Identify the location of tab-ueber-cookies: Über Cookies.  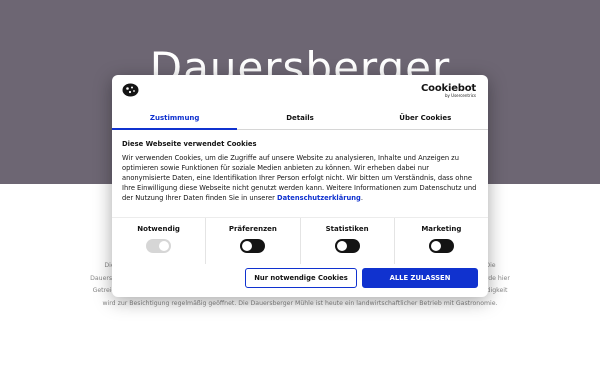
(425, 118).